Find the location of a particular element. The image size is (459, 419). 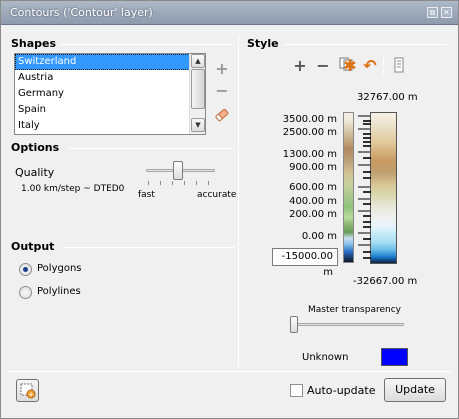

add-icon: + is located at coordinates (222, 69).